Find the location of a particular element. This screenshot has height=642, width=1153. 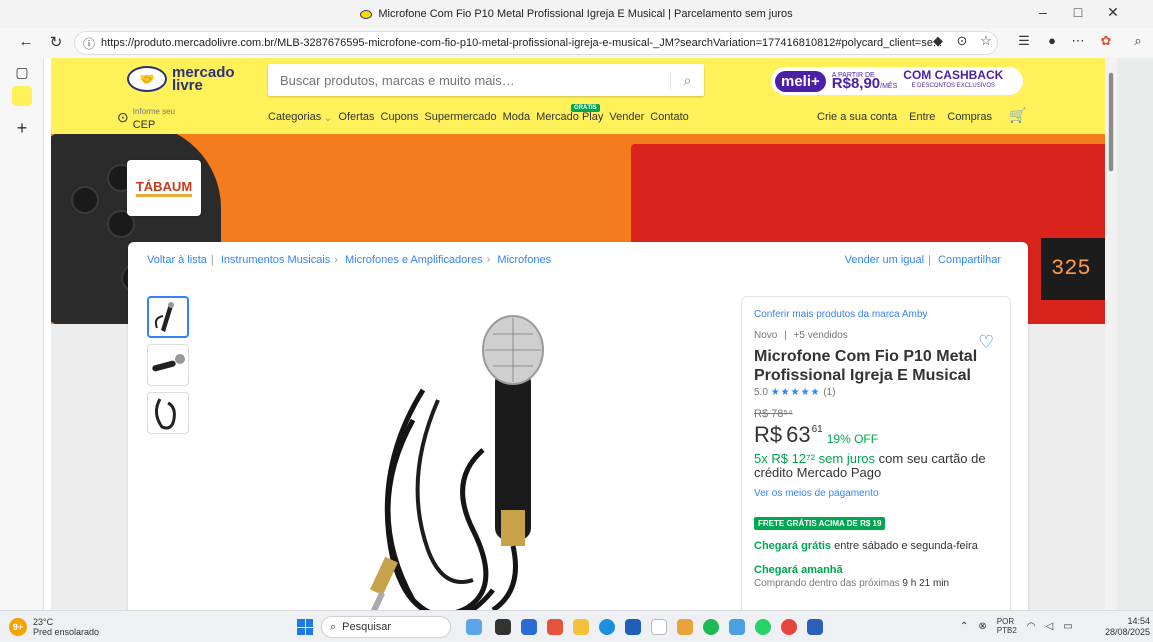

cep-value: CEP is located at coordinates (144, 125).